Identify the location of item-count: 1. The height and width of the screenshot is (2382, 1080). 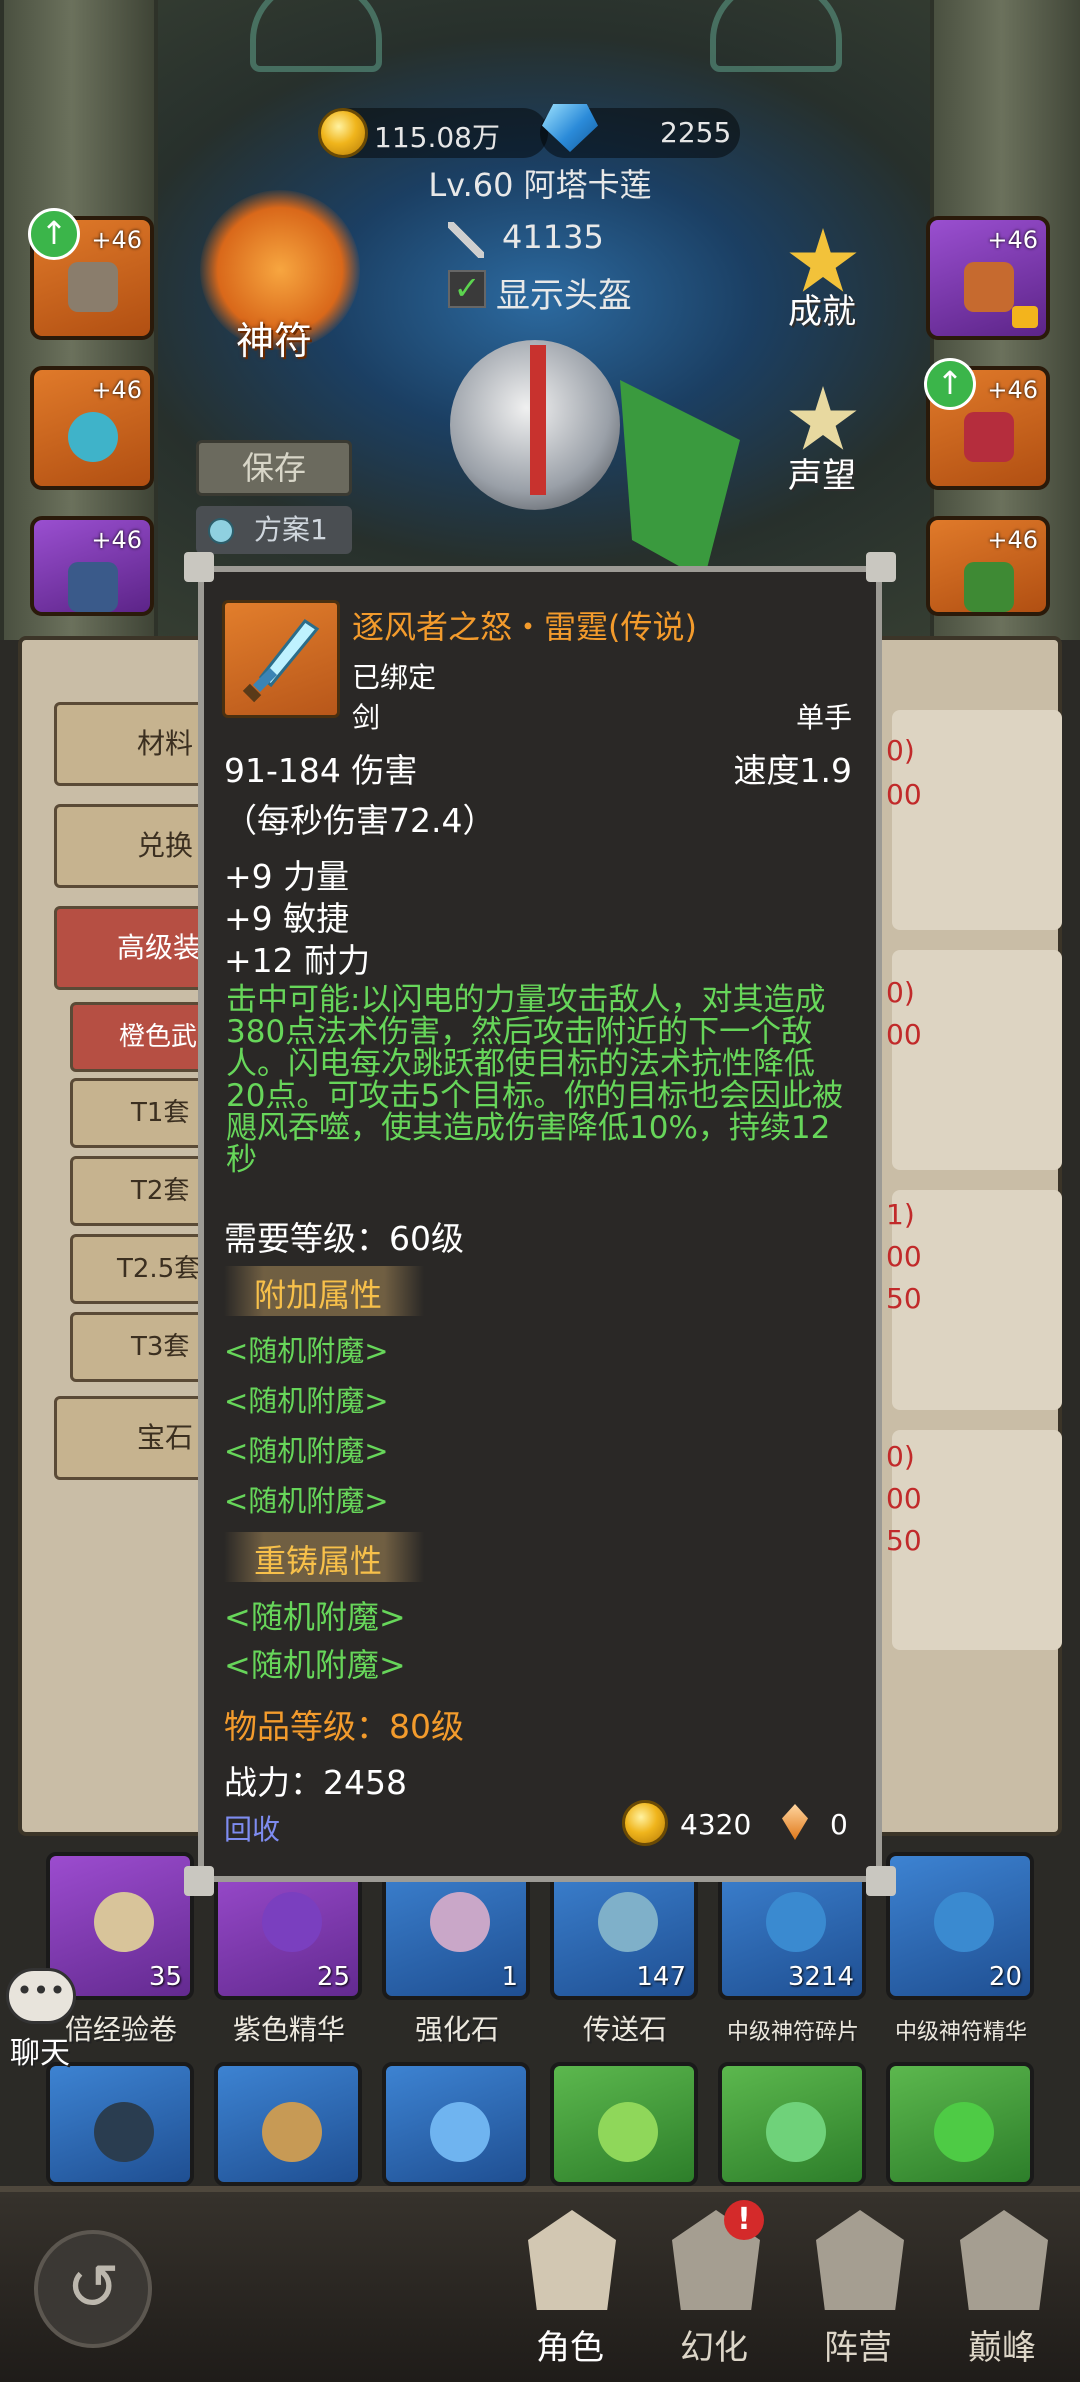
(509, 1977).